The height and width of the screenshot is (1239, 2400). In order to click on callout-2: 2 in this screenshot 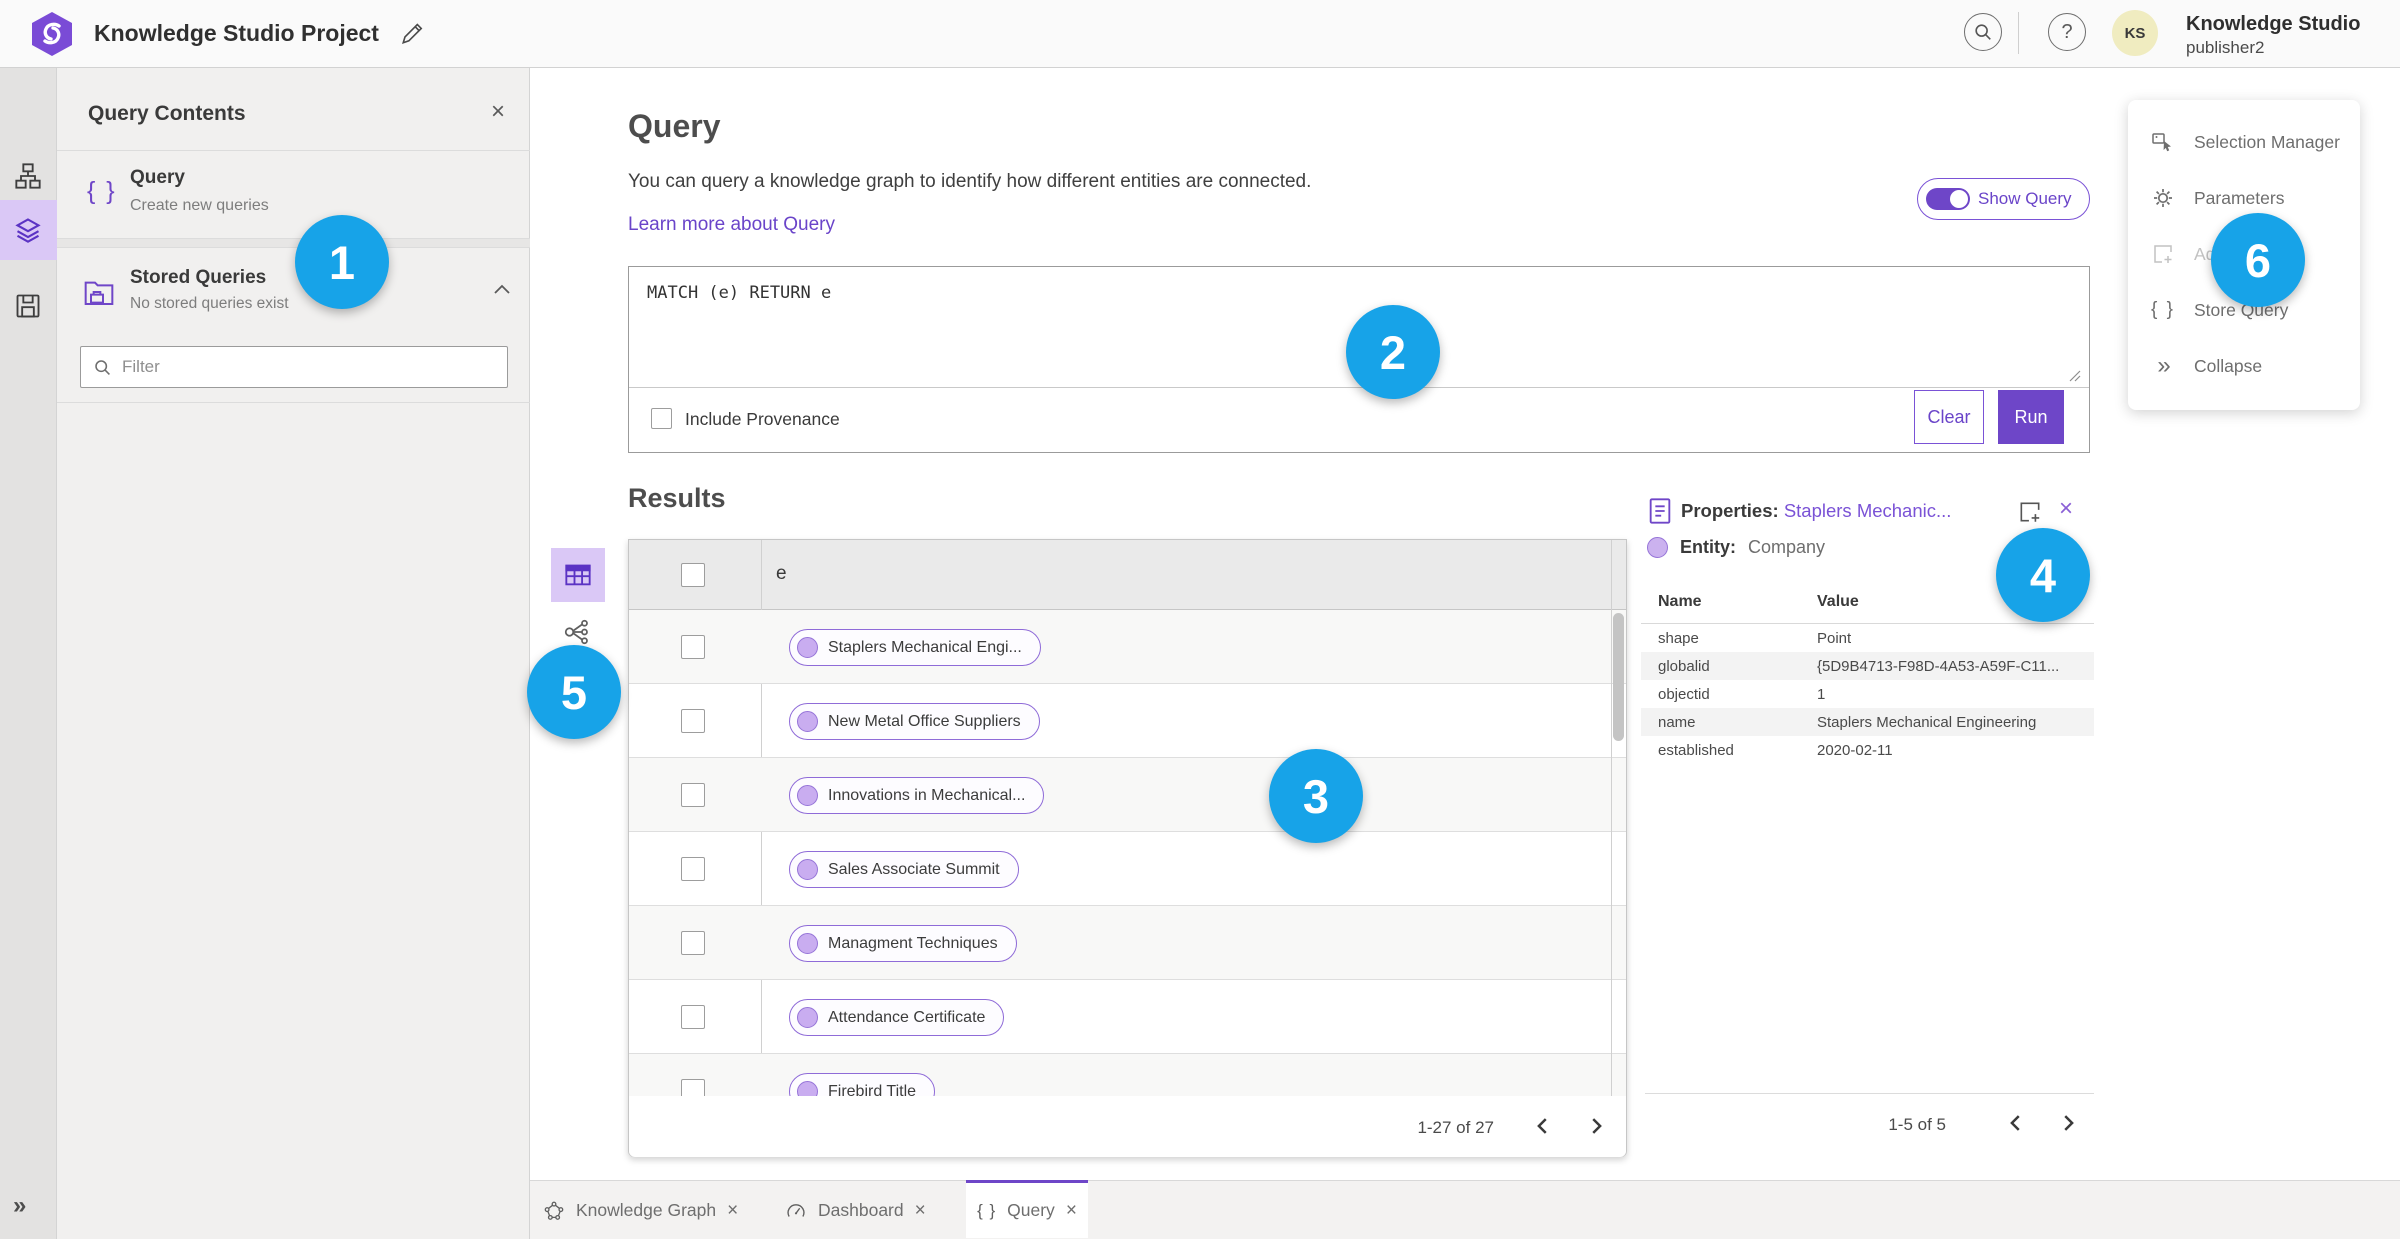, I will do `click(1393, 352)`.